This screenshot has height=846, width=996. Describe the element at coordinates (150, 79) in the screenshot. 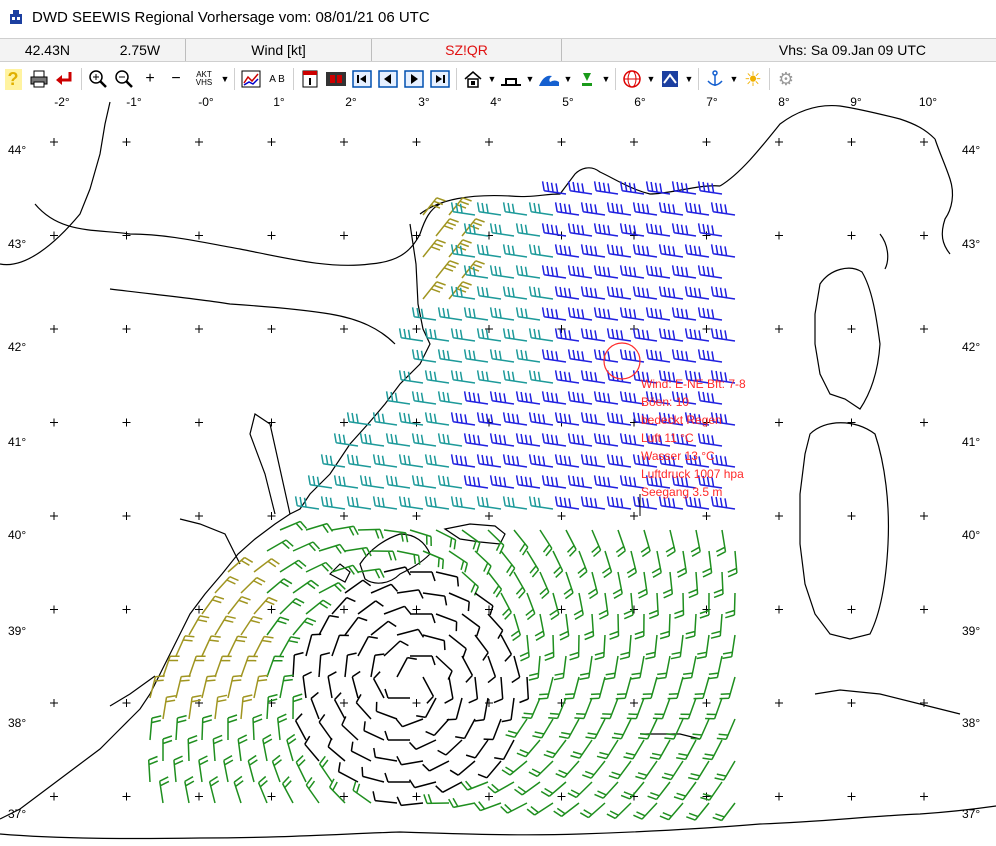

I see `plus-button: +` at that location.